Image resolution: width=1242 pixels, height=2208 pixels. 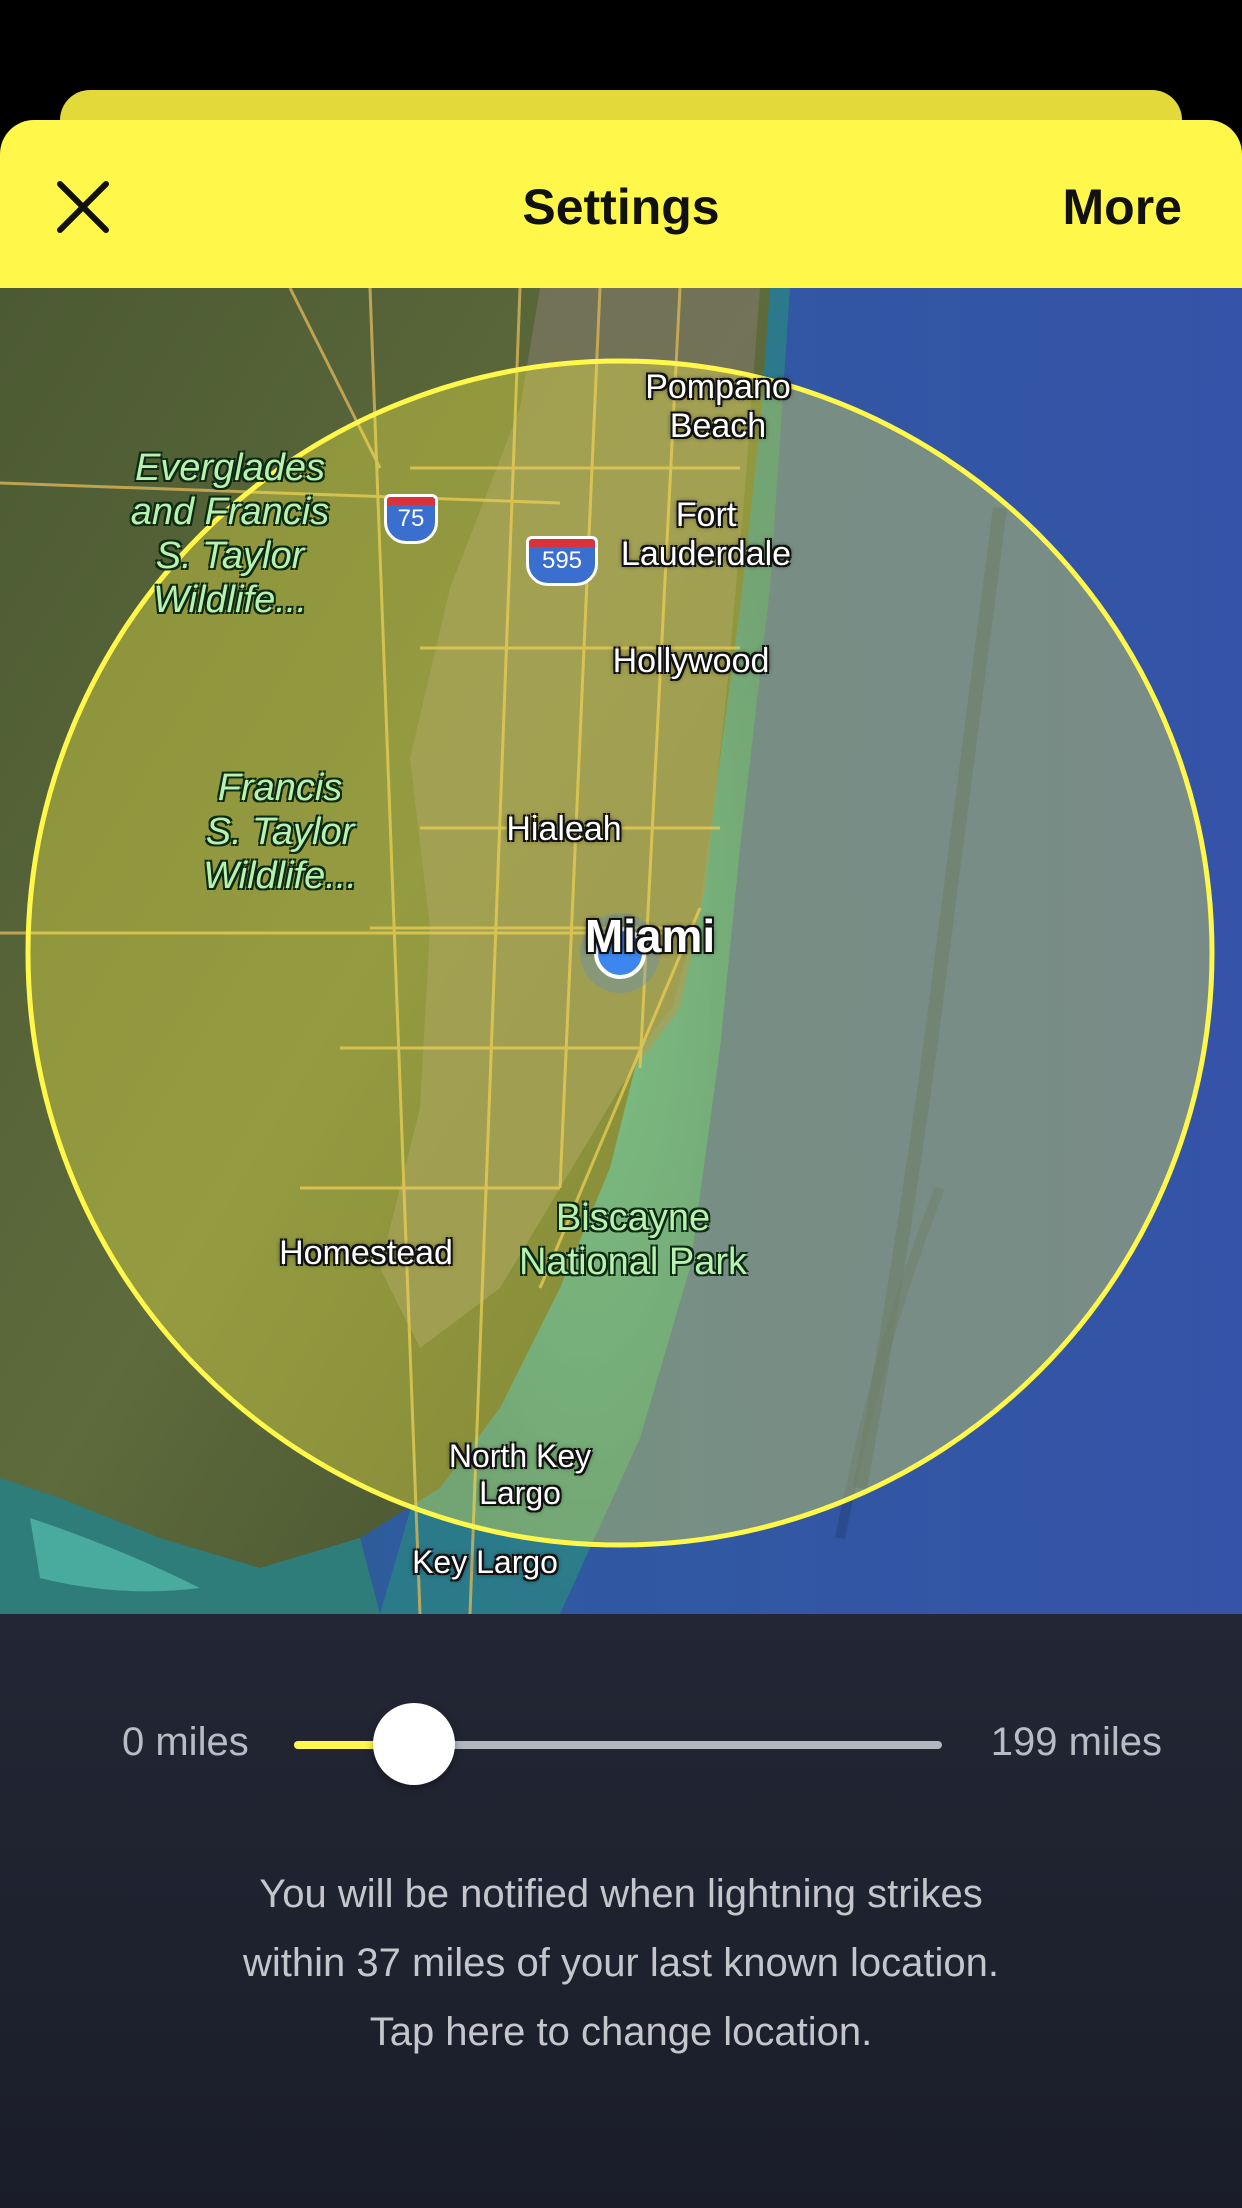 I want to click on page-title: Settings, so click(x=621, y=207).